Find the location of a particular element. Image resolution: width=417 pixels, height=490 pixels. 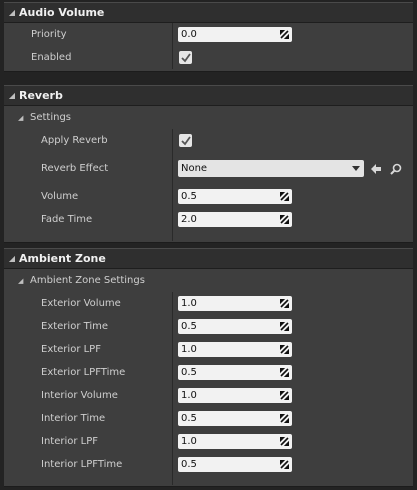

enabled-checkbox is located at coordinates (185, 57).